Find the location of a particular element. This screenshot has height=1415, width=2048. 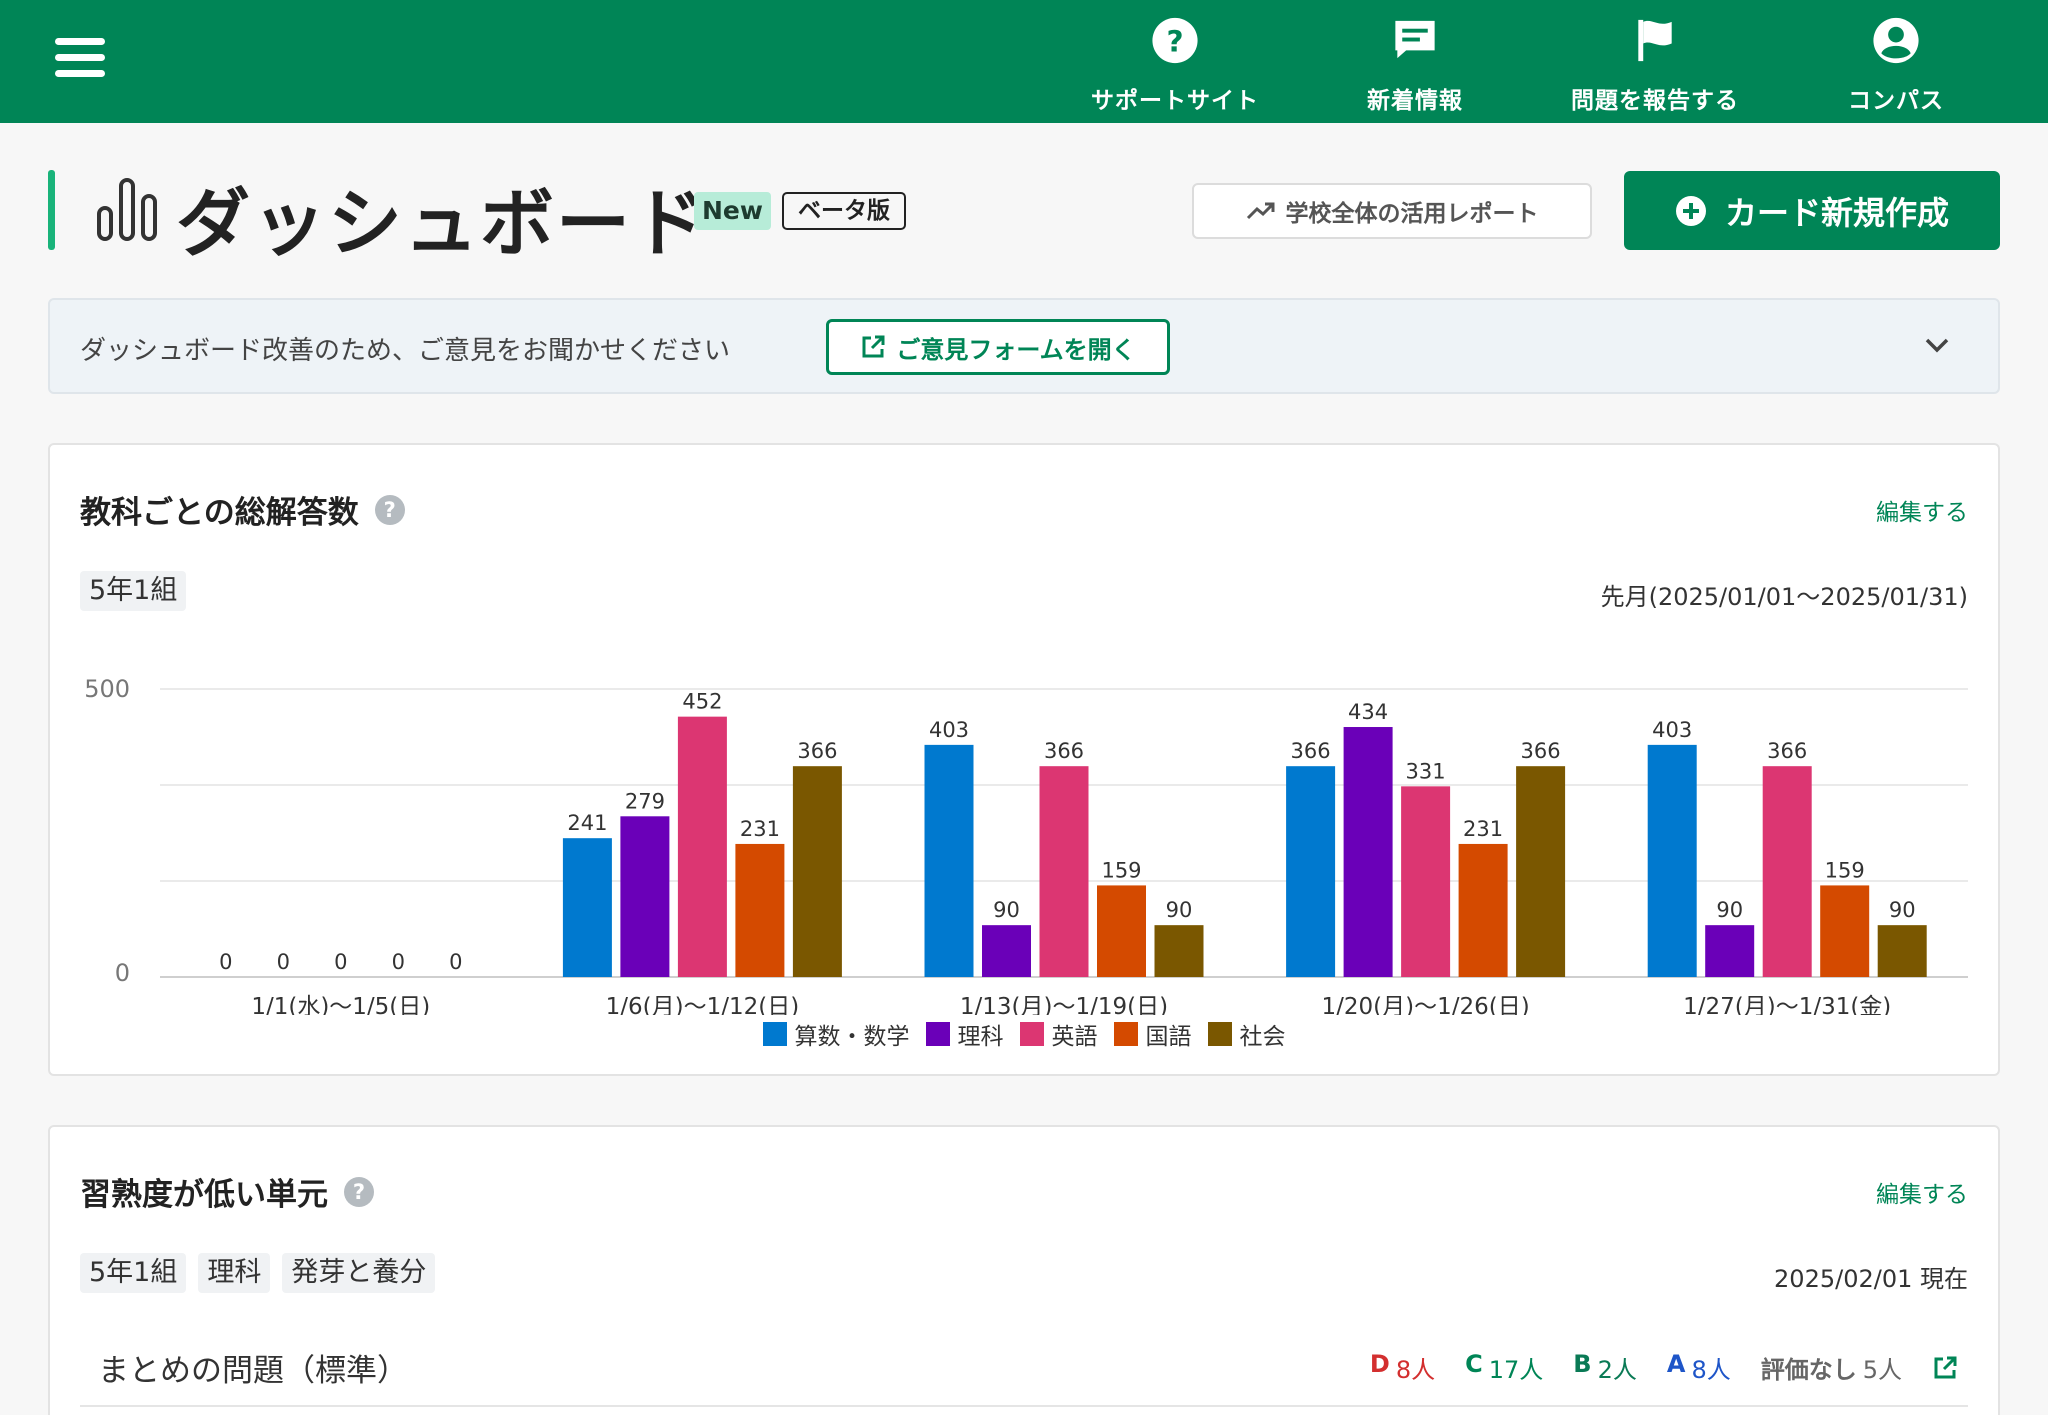

x-tick-label: 1/6(月)〜1/12(日) is located at coordinates (703, 1004).